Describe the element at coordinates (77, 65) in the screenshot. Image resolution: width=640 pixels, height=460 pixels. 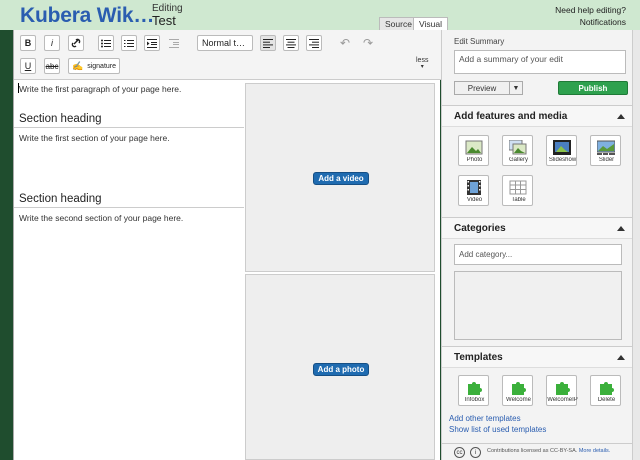
I see `signature-icon: ✍` at that location.